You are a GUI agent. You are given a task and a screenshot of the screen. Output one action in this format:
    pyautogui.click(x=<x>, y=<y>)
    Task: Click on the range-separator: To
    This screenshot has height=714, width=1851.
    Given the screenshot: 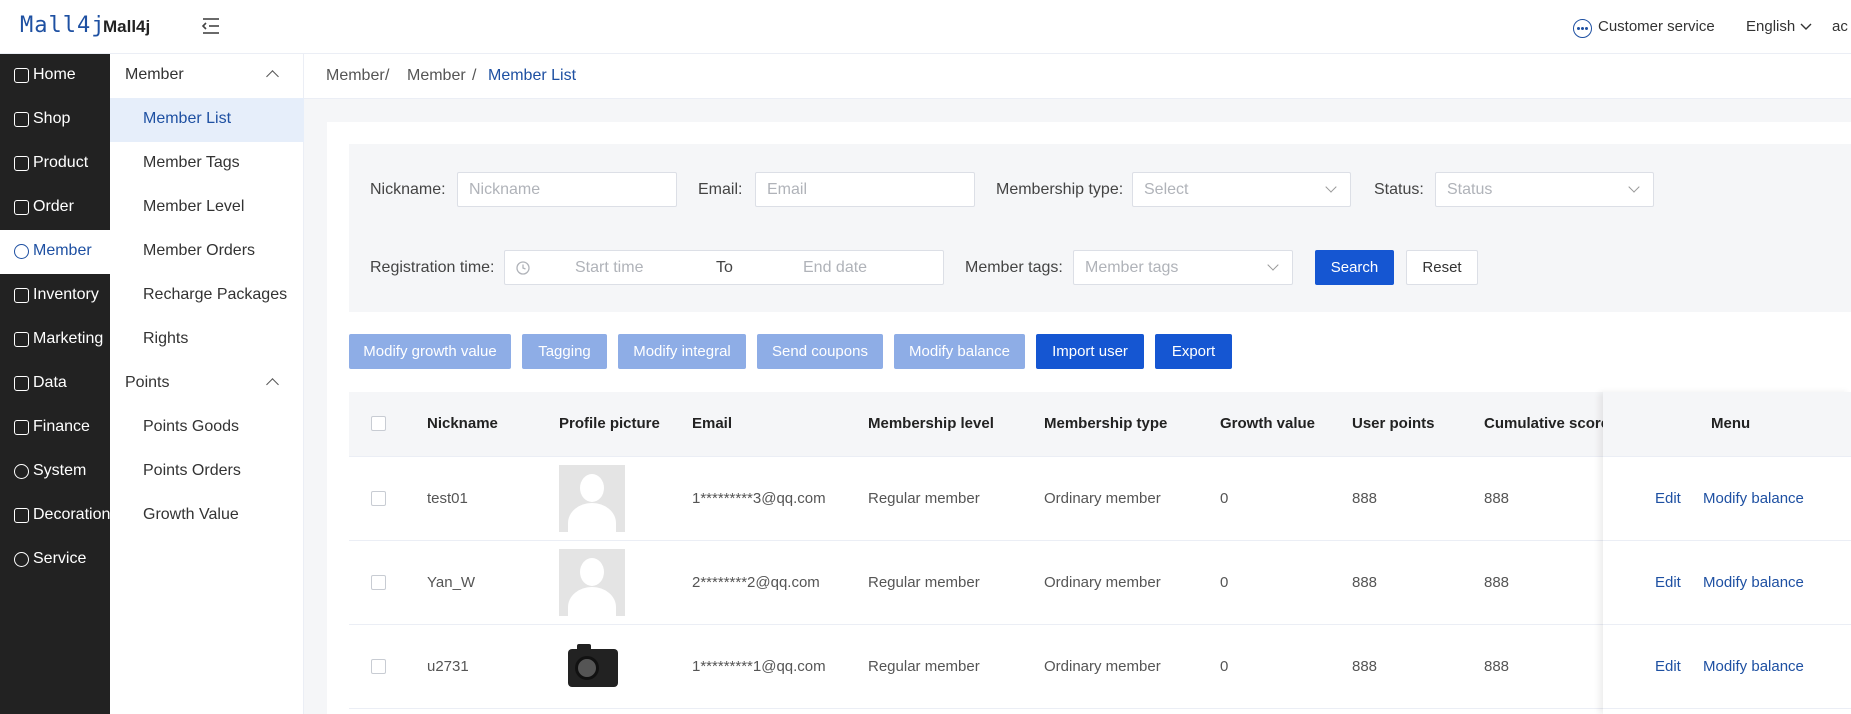 What is the action you would take?
    pyautogui.click(x=724, y=267)
    